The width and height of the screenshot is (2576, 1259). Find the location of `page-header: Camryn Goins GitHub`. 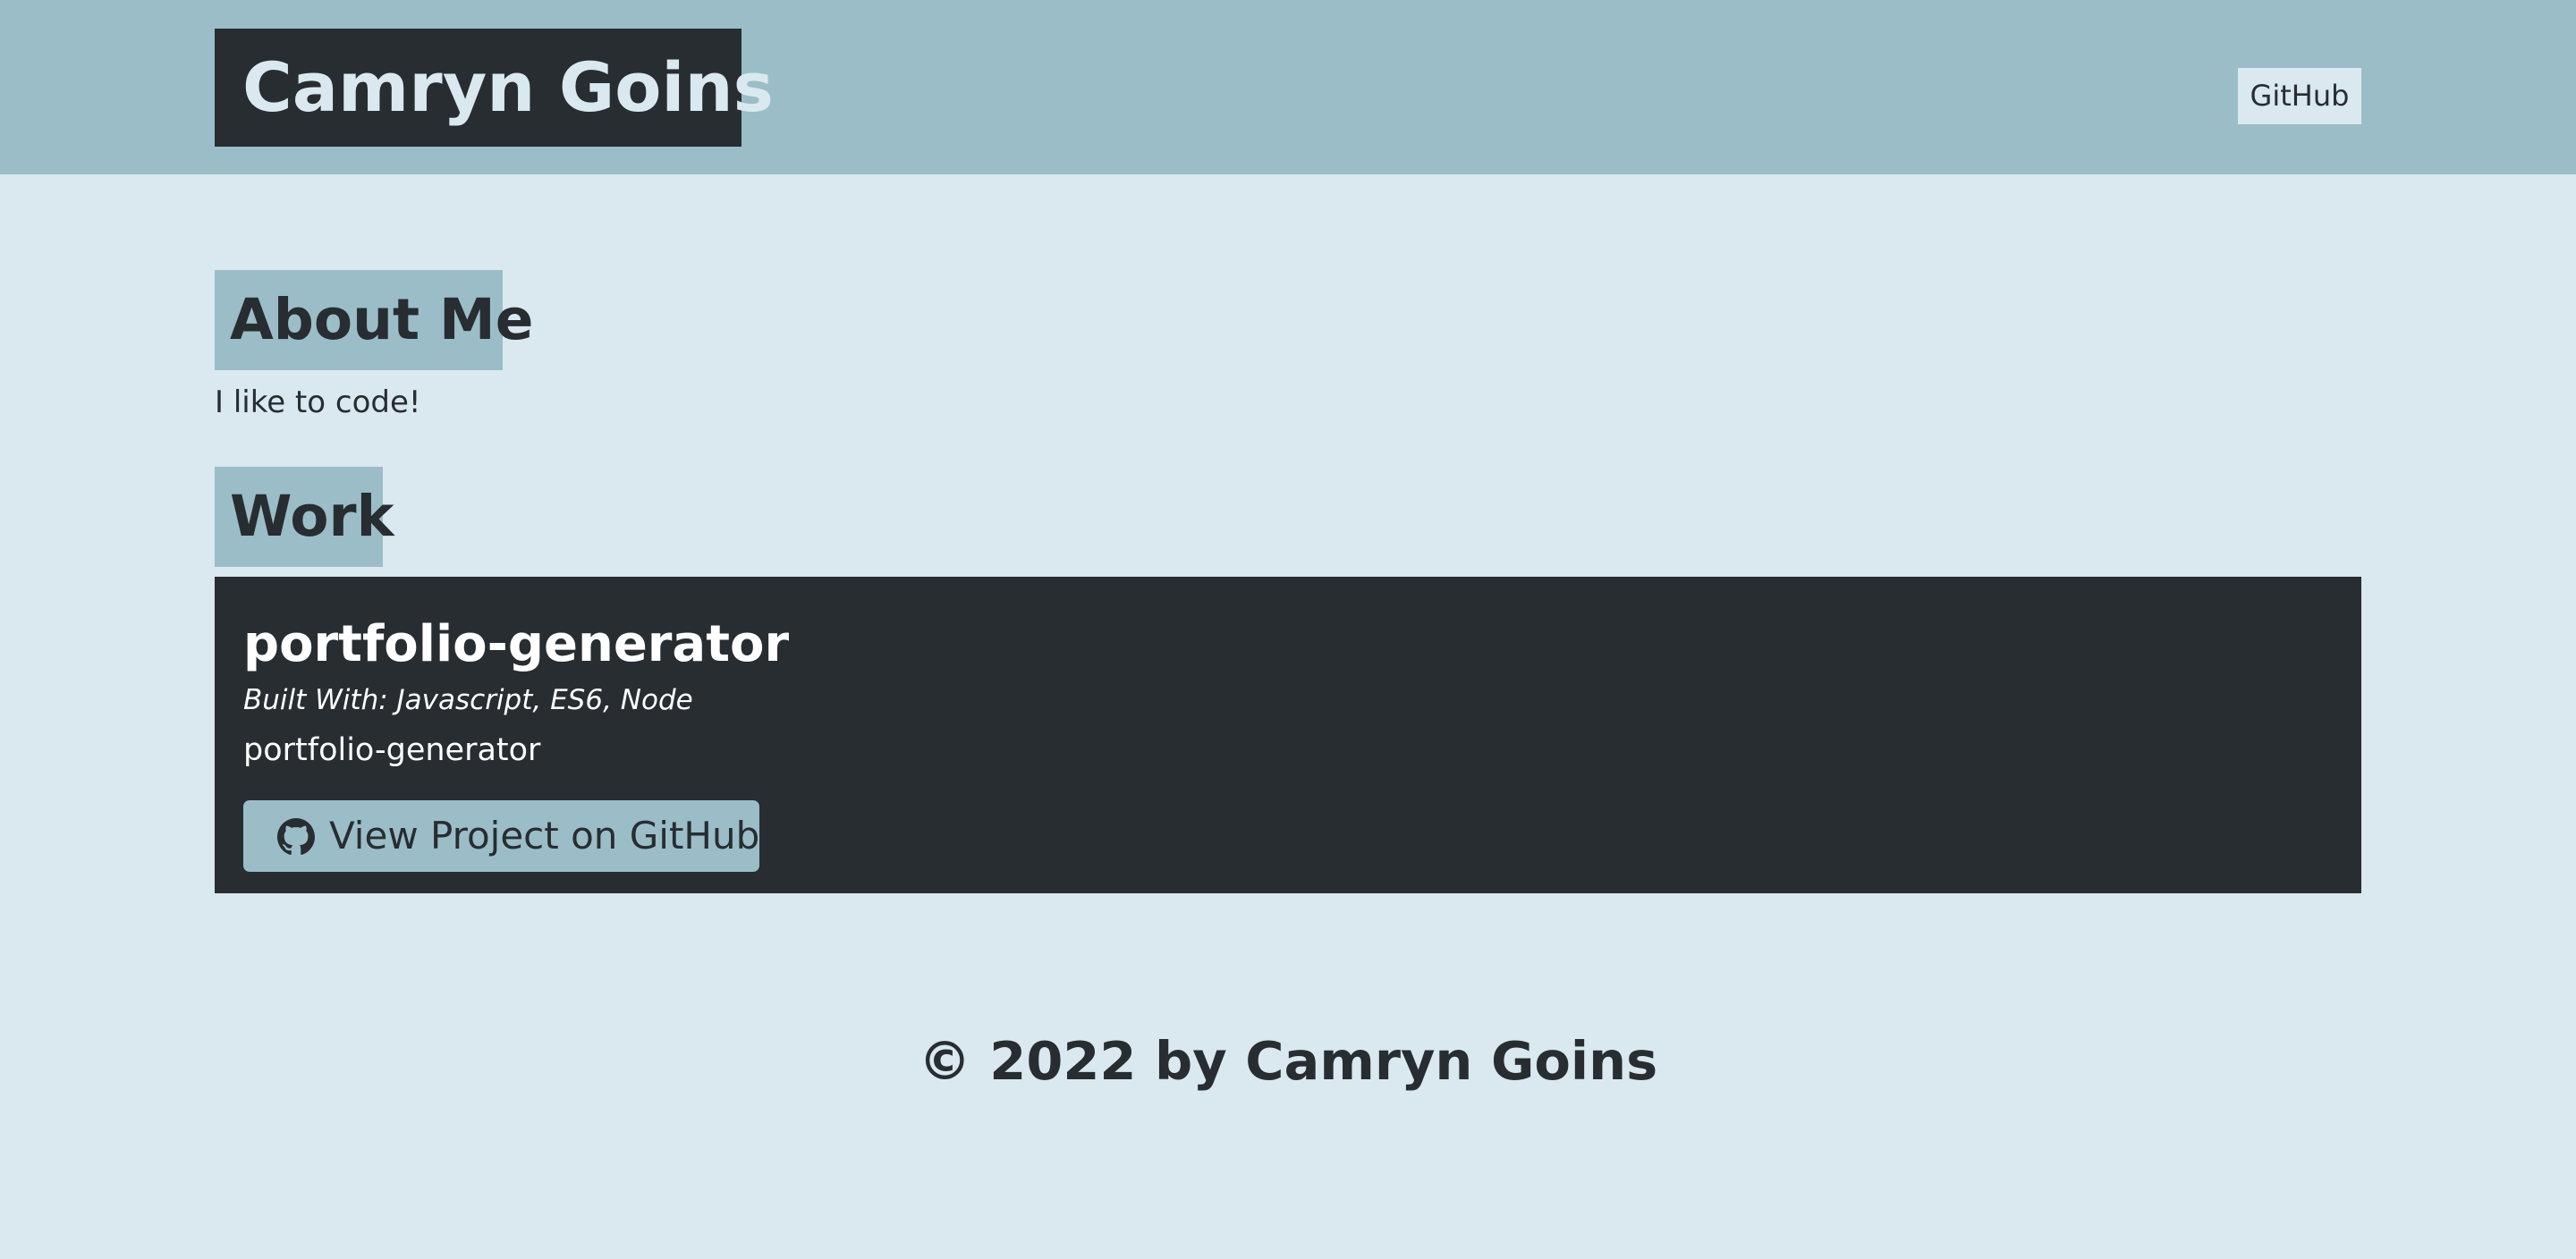

page-header: Camryn Goins GitHub is located at coordinates (1288, 87).